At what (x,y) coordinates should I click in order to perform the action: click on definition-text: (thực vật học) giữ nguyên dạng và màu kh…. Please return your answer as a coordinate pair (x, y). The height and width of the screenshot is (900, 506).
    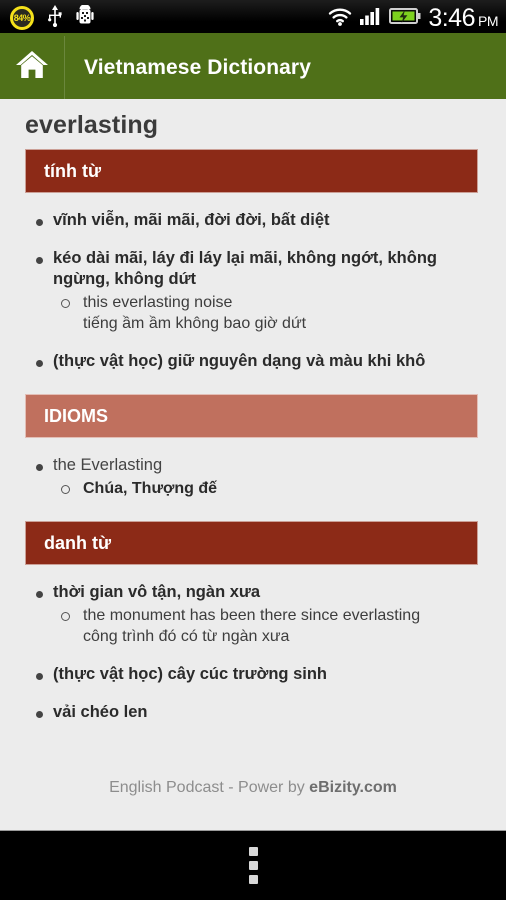
    Looking at the image, I should click on (239, 361).